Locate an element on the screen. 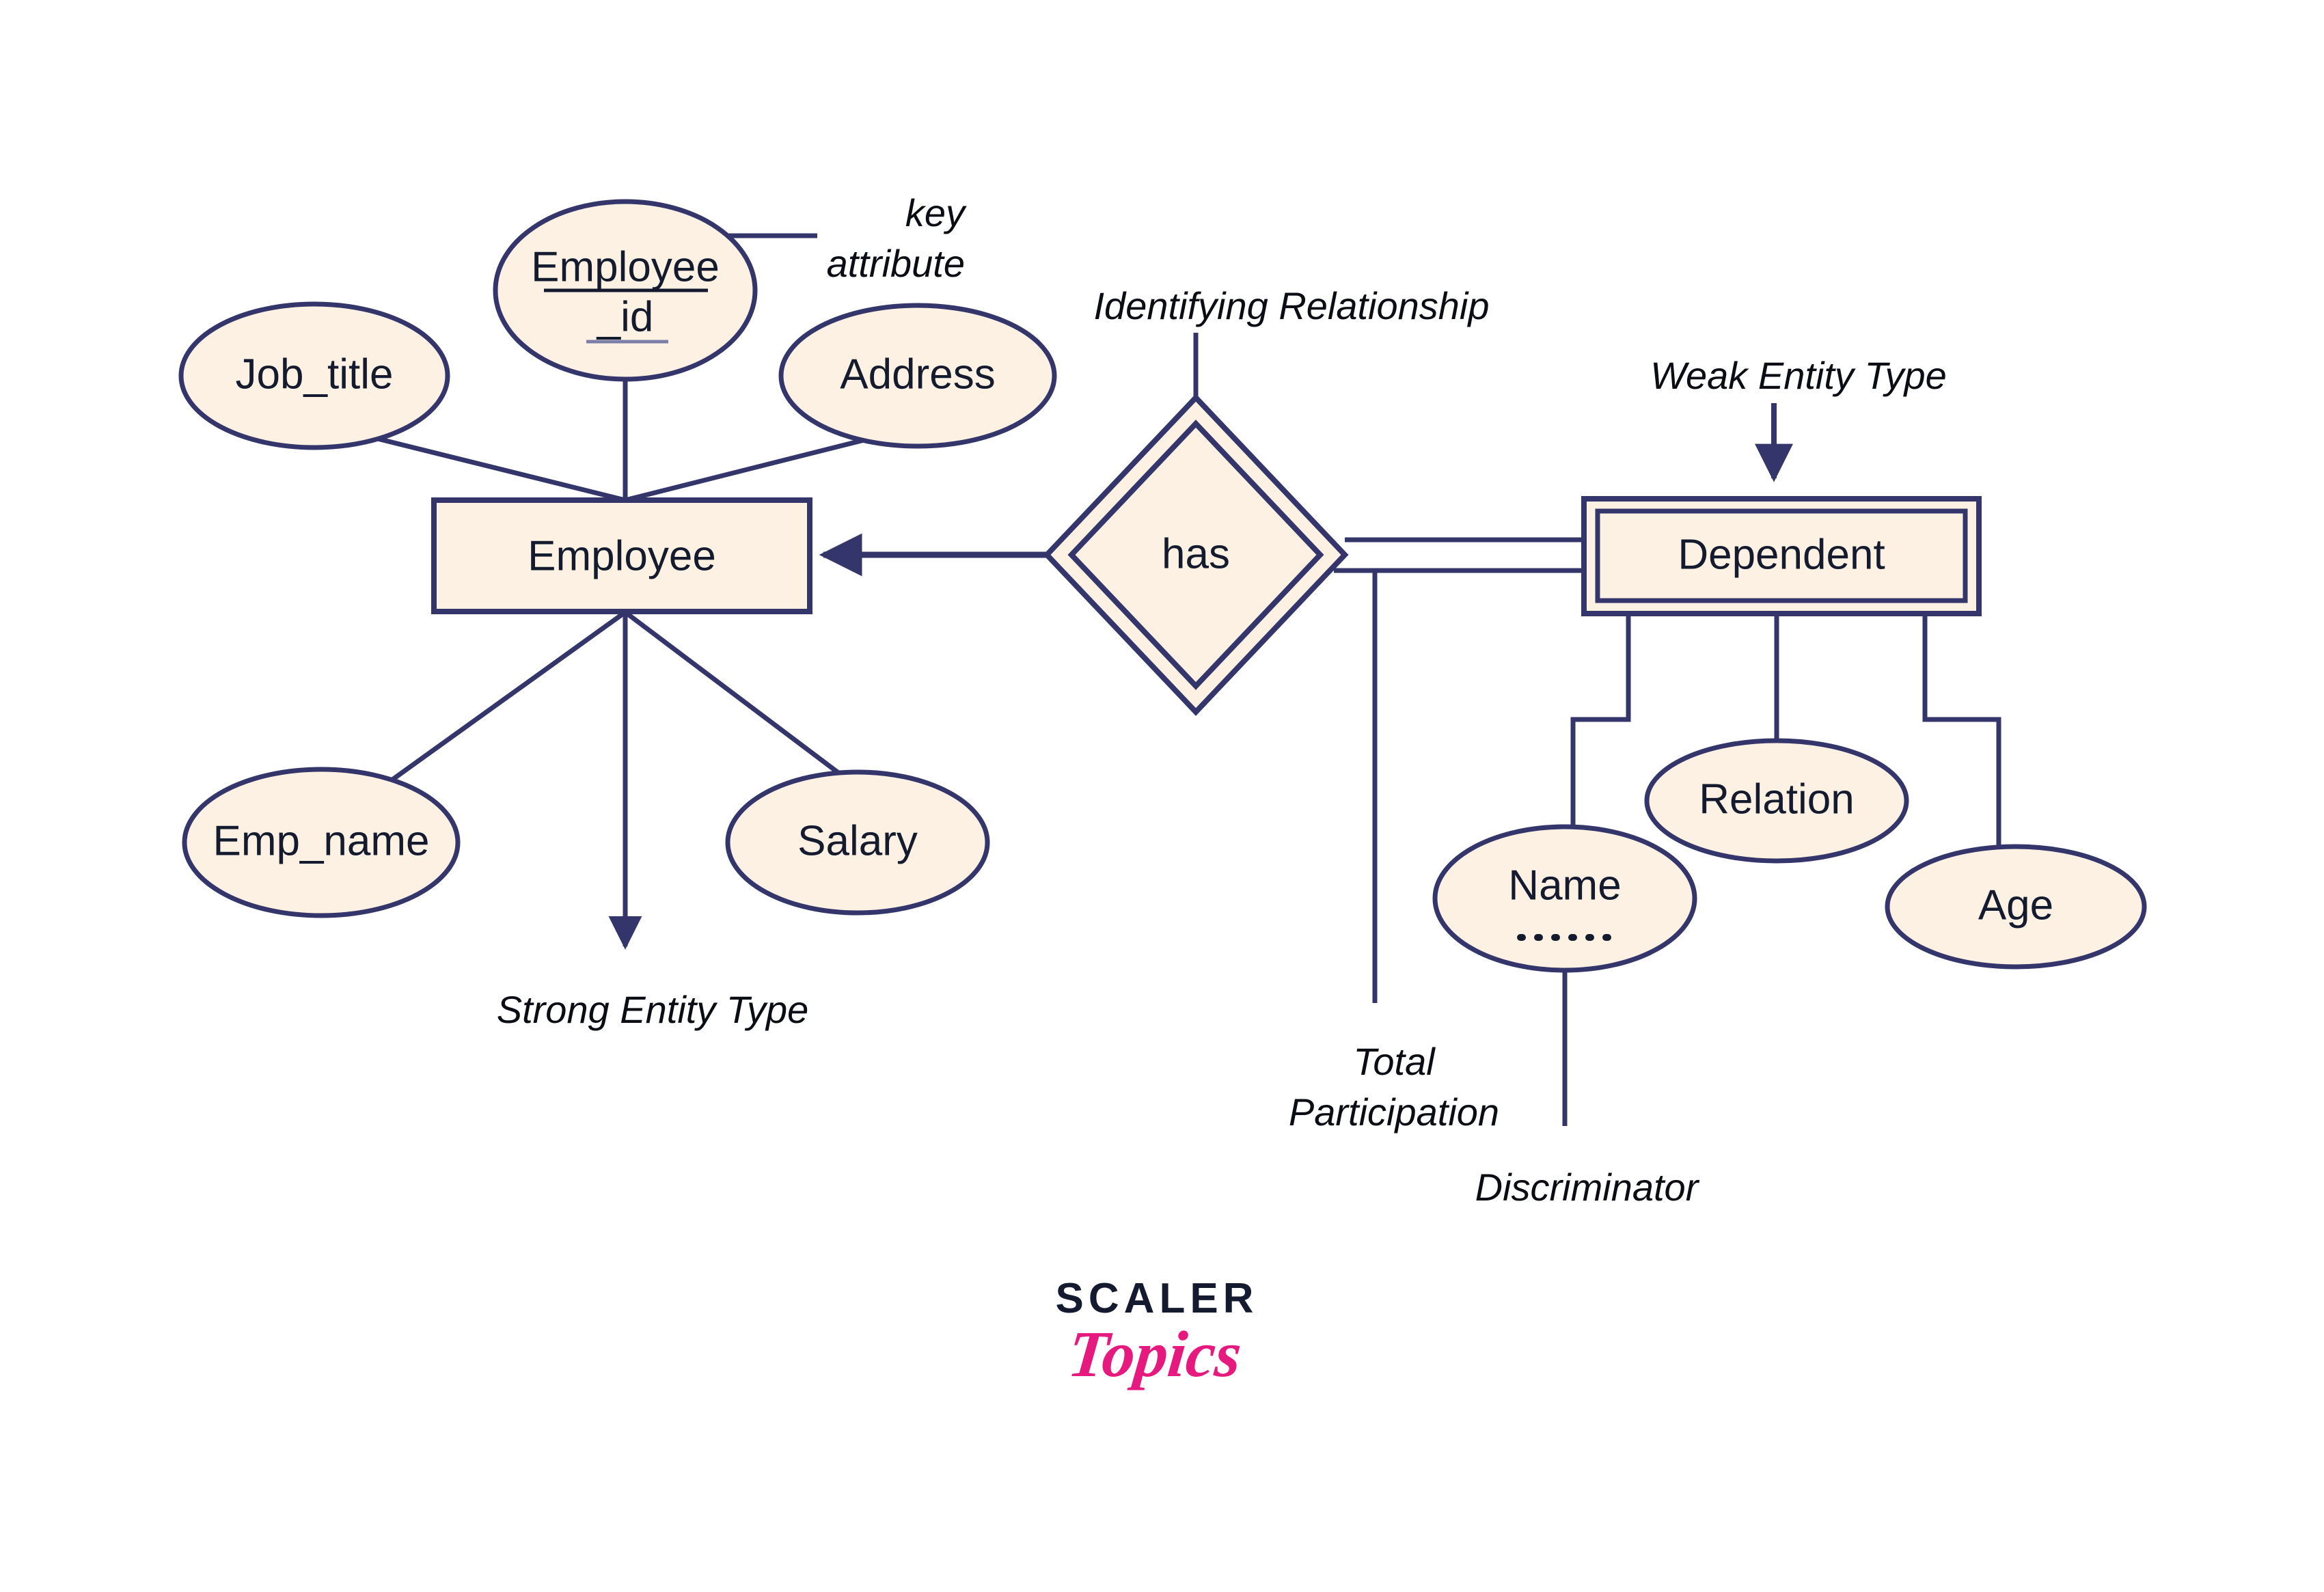 The image size is (2324, 1592). annotation-weak-entity-type: Weak Entity Type is located at coordinates (1798, 375).